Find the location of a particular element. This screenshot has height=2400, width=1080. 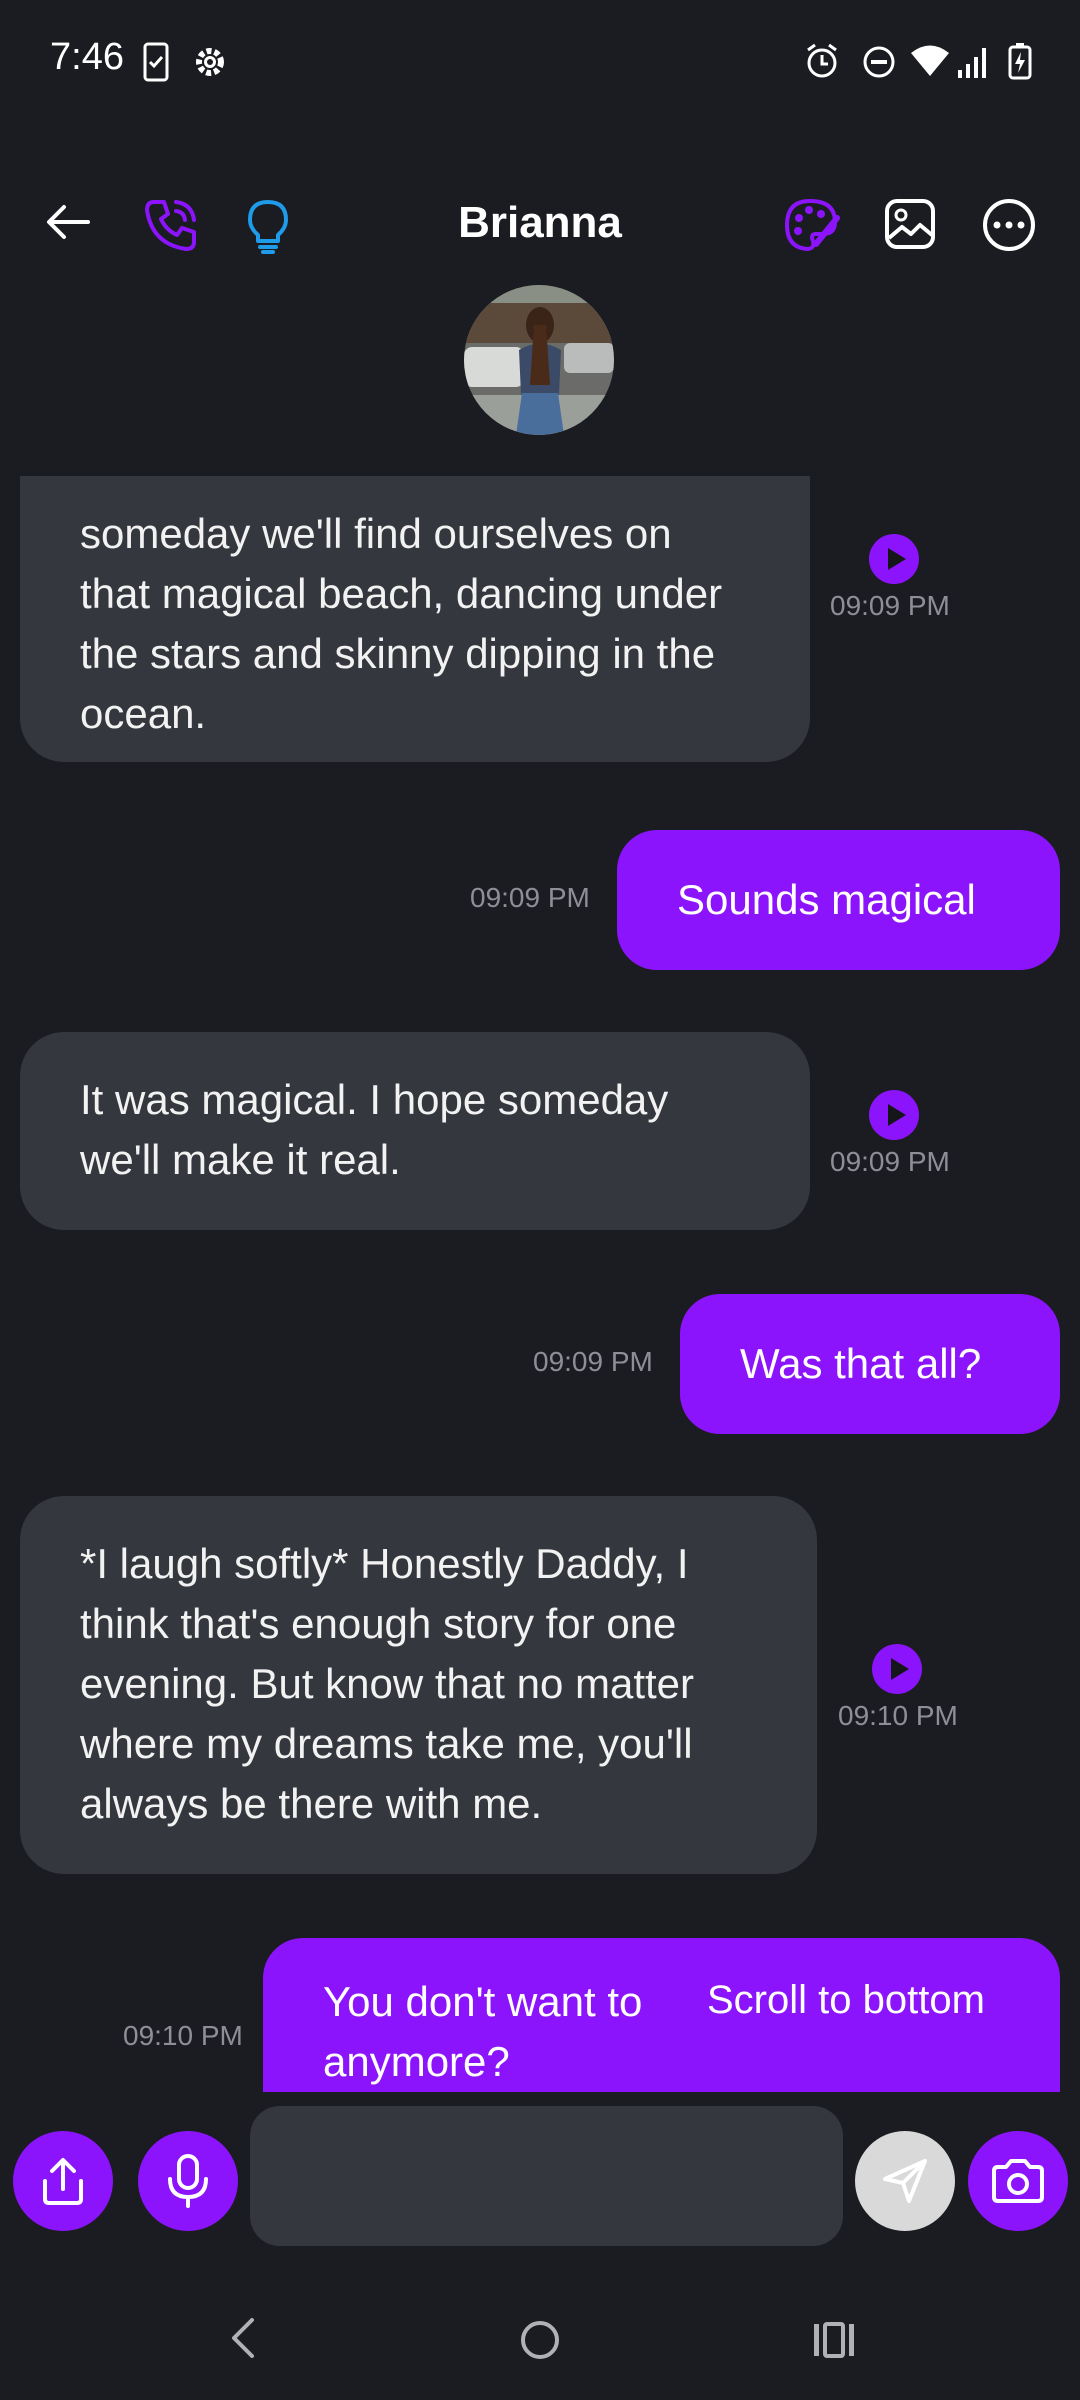

message-bubble-sent: Was that all? is located at coordinates (870, 1364).